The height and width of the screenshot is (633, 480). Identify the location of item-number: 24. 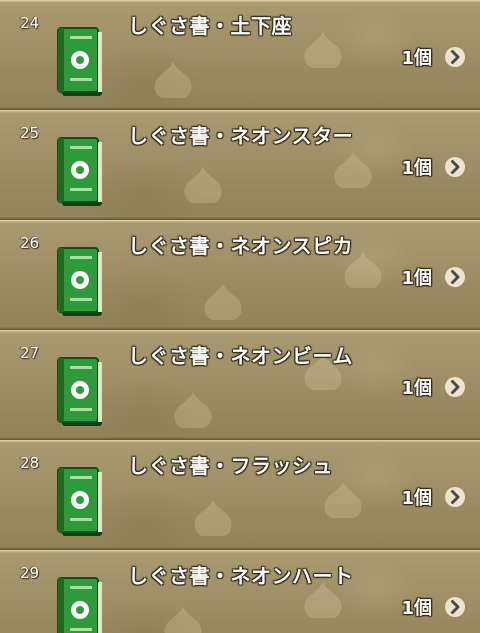
(30, 23).